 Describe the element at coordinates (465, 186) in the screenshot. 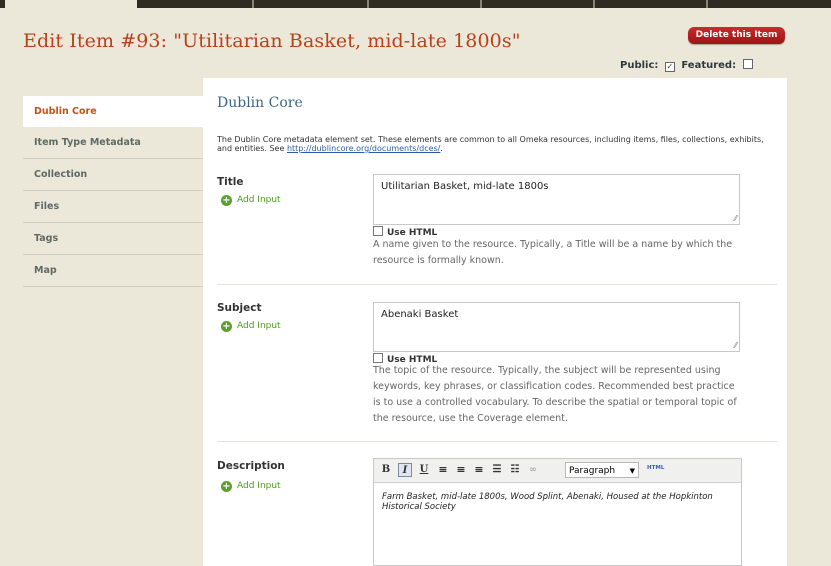

I see `title-value: Utilitarian Basket, mid-late 1800s` at that location.